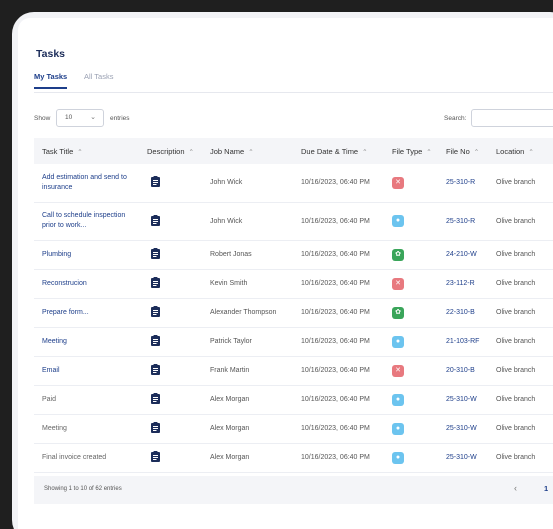  I want to click on task-title: Reconstrucion, so click(86, 284).